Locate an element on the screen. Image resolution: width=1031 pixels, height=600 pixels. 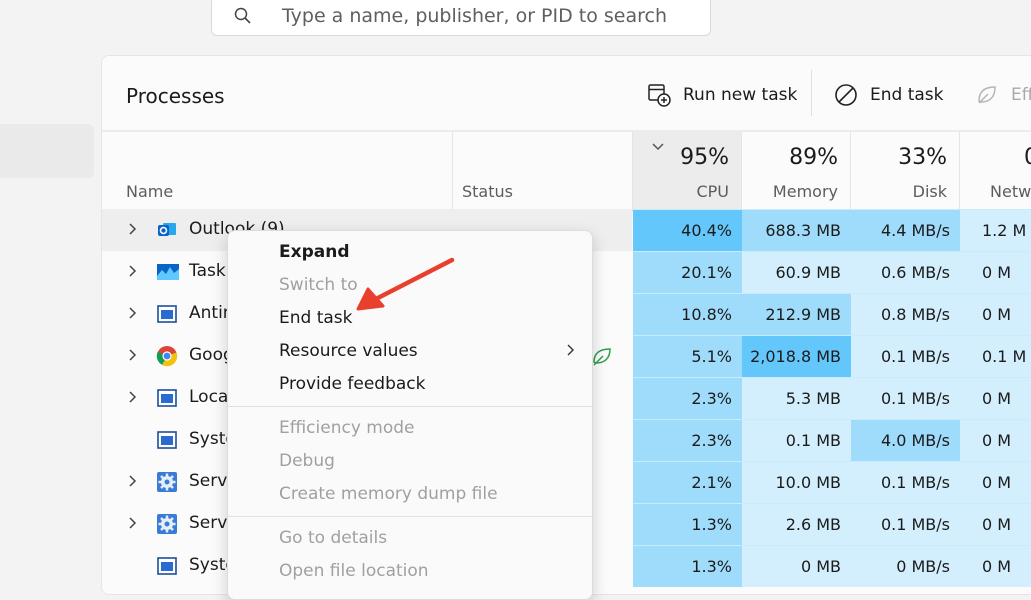
memory-total: 89% is located at coordinates (813, 157).